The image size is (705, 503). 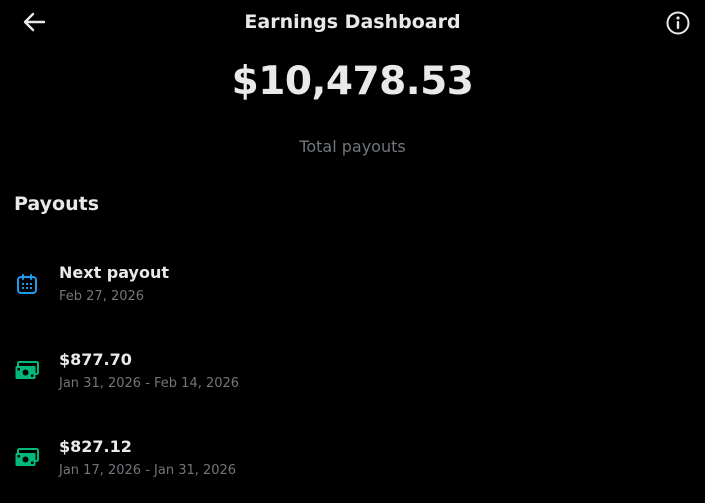 I want to click on payout-row: $827.12 Jan 17, 2026 - Jan 31, 2026, so click(x=352, y=461).